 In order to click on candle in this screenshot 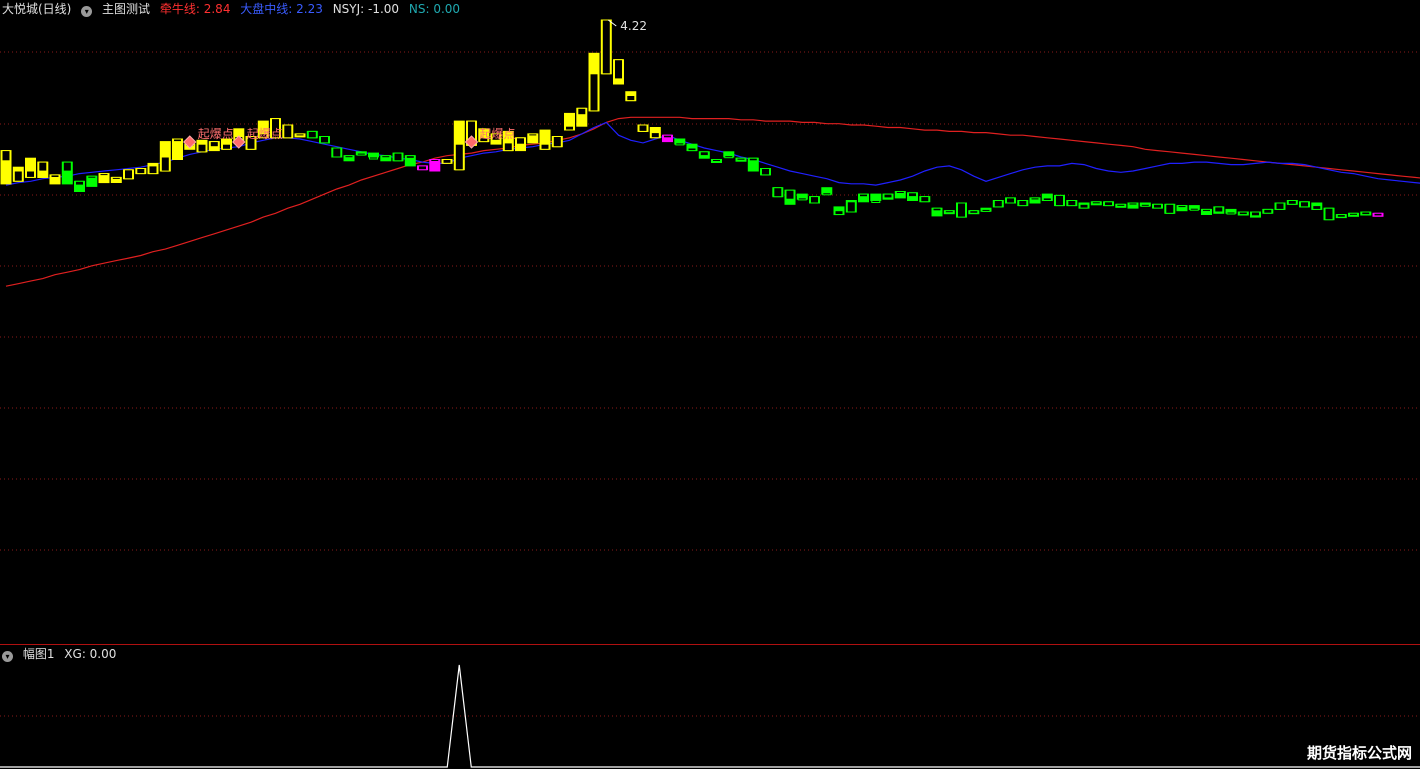, I will do `click(373, 155)`.